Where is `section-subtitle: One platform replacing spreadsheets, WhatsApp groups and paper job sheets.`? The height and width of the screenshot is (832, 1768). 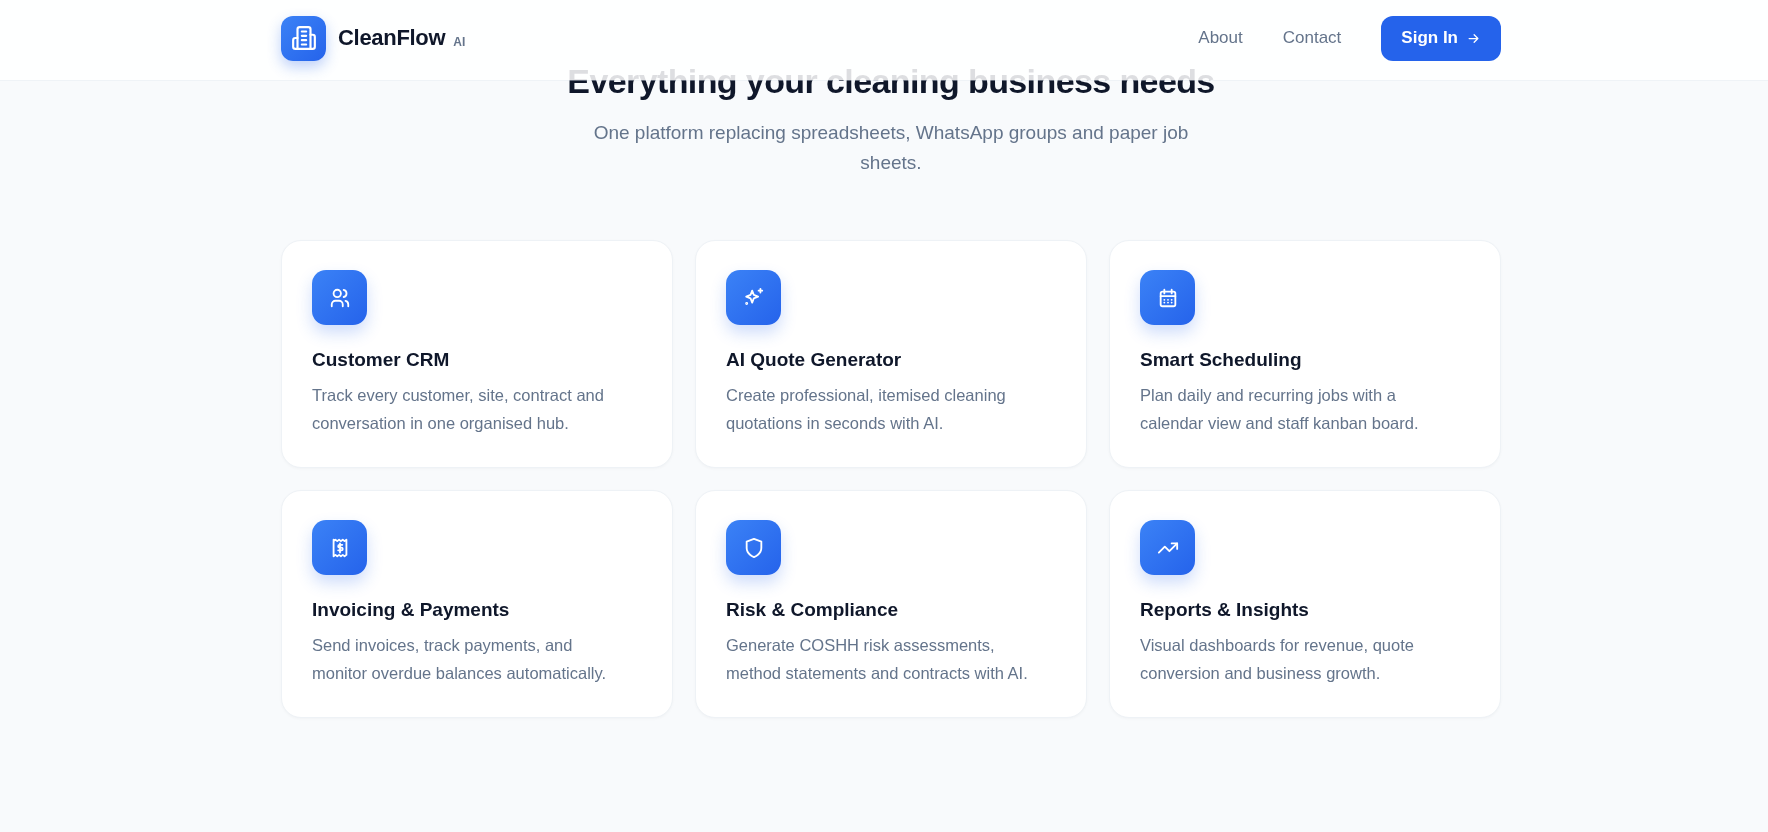
section-subtitle: One platform replacing spreadsheets, WhatsApp groups and paper job sheets. is located at coordinates (891, 148).